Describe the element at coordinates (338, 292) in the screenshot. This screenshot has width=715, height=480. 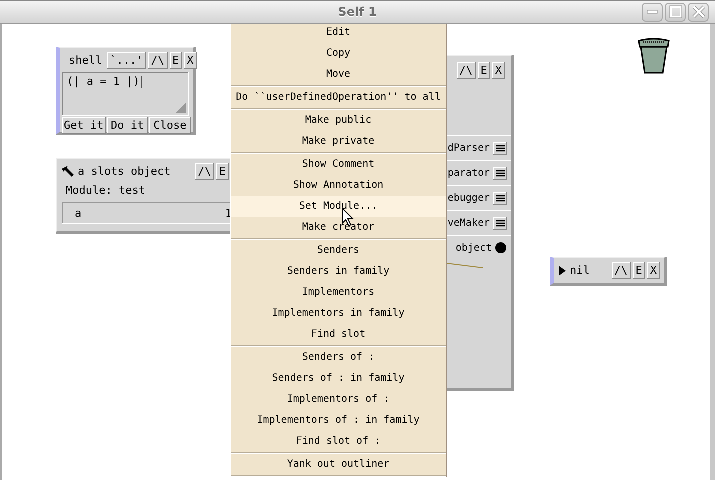
I see `menu-item: Implementors` at that location.